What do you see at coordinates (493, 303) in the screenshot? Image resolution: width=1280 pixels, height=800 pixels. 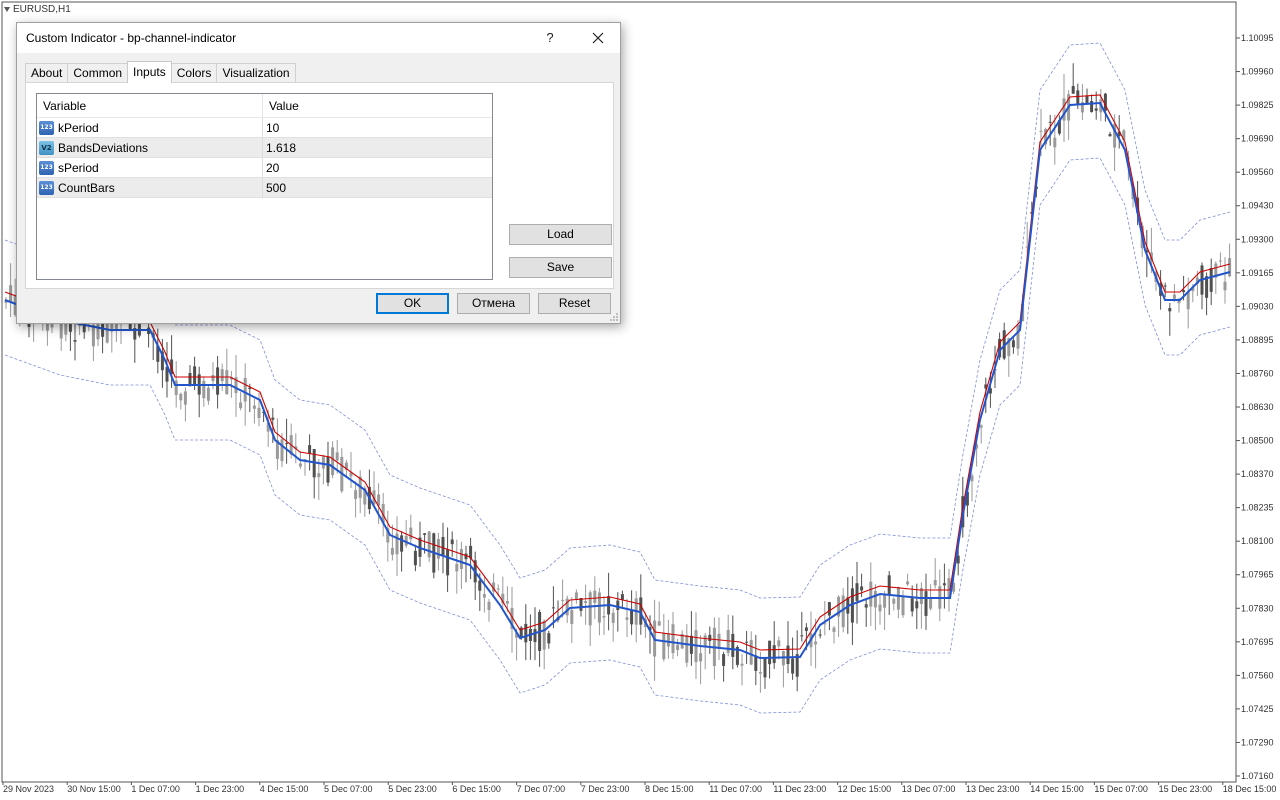 I see `cancel-button: Отмена` at bounding box center [493, 303].